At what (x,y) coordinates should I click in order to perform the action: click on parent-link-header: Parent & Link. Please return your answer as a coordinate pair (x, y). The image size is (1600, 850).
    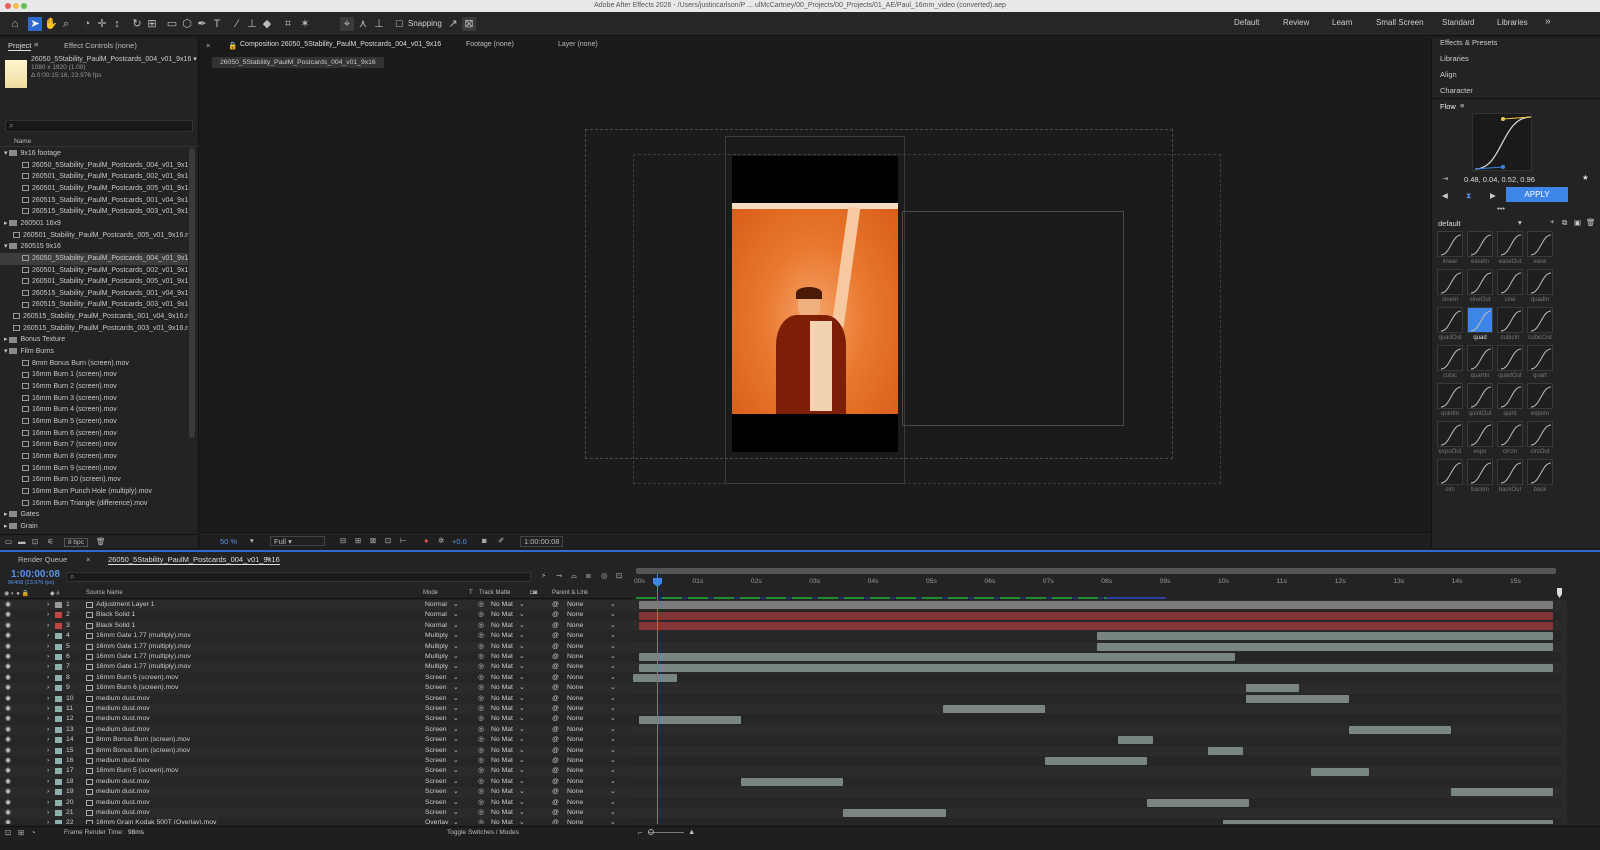
    Looking at the image, I should click on (570, 593).